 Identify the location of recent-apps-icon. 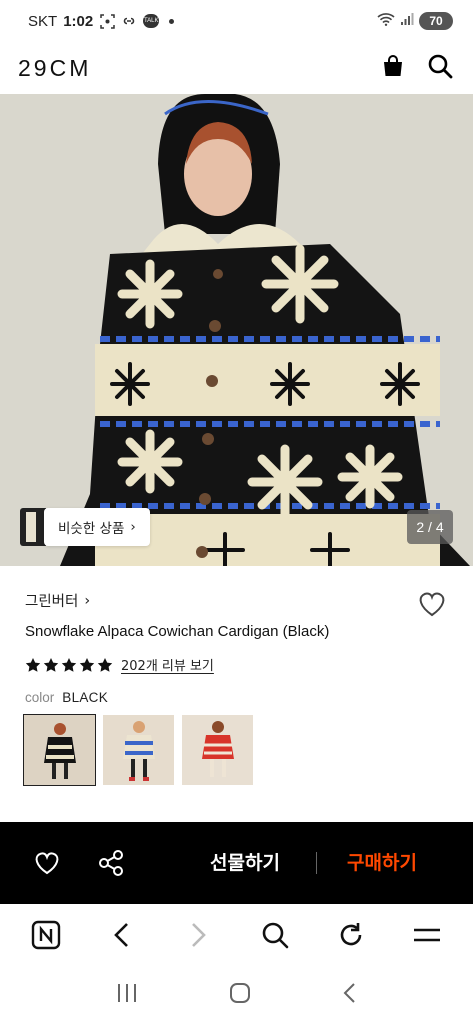
(127, 995).